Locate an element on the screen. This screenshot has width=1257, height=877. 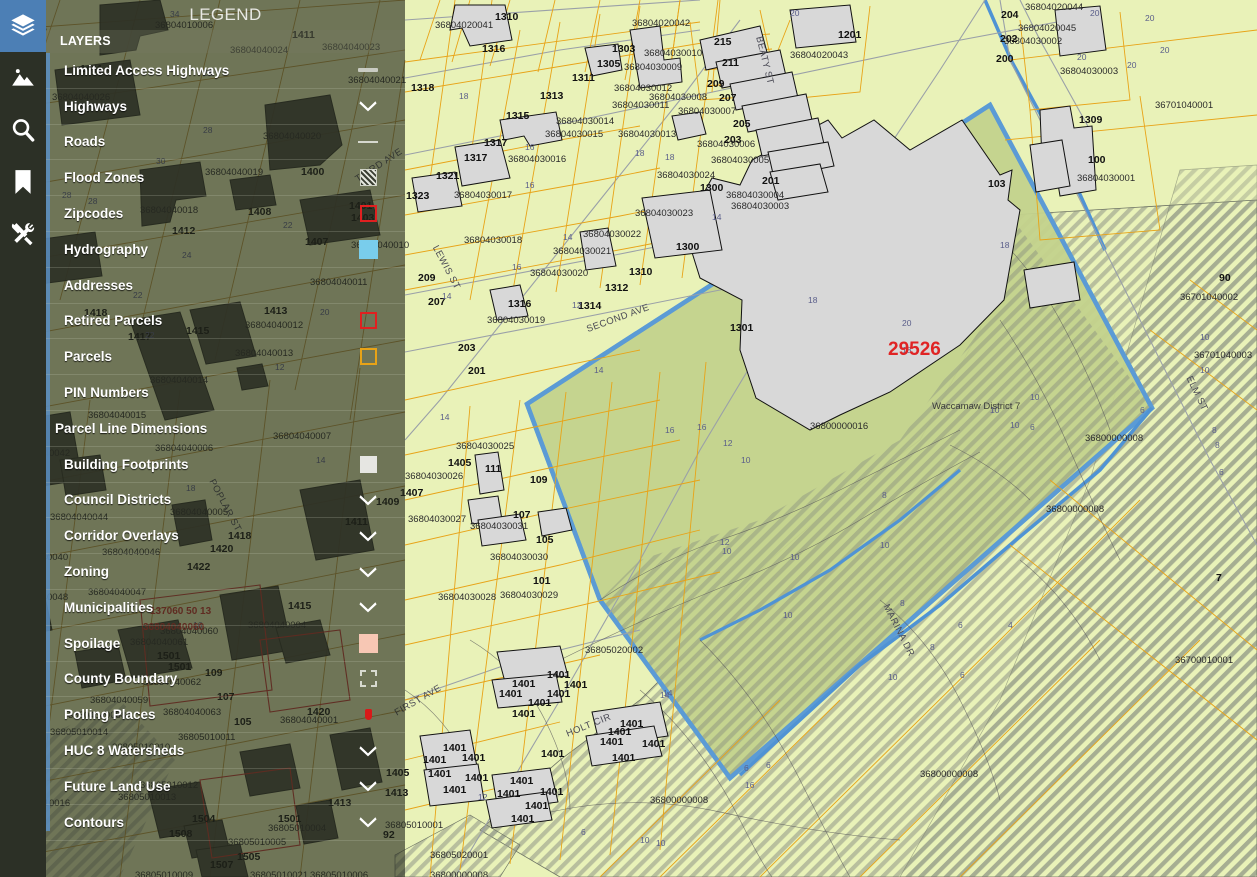
layer-label: County Boundary is located at coordinates (121, 679).